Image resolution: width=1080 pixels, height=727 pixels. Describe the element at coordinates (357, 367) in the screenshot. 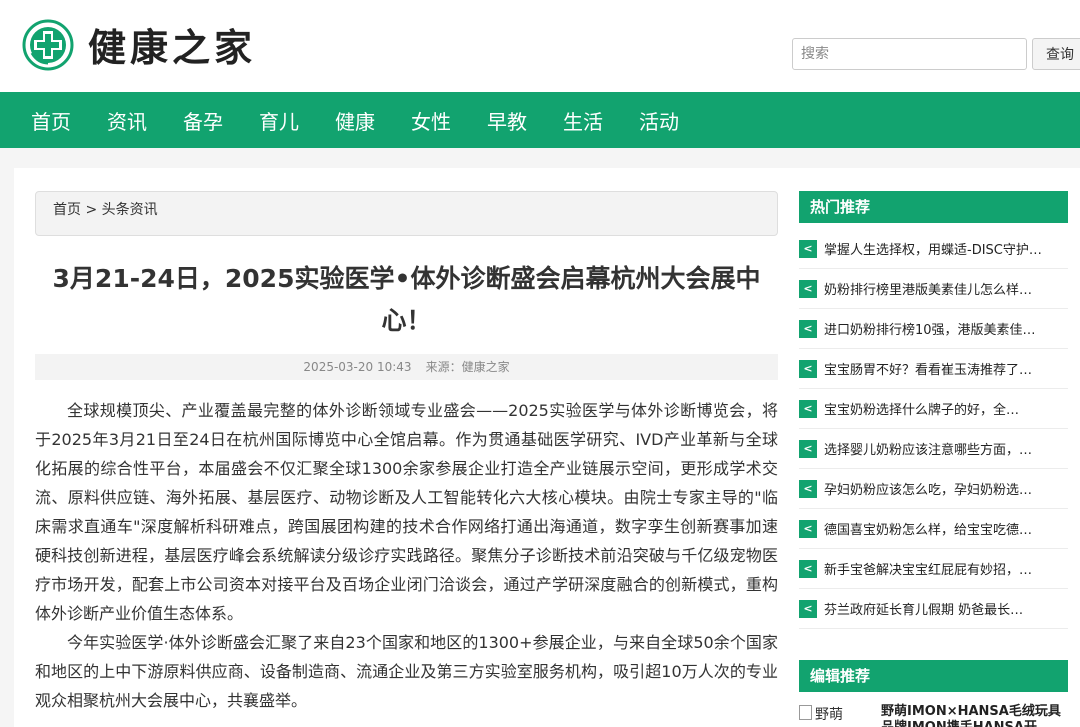

I see `article-date: 2025-03-20 10:43` at that location.